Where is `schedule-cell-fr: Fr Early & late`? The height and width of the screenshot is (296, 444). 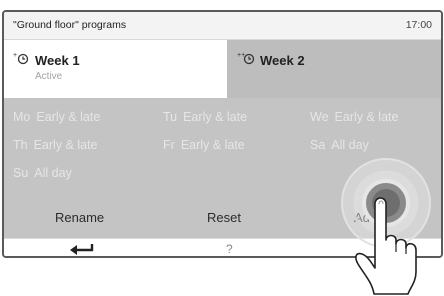
schedule-cell-fr: Fr Early & late is located at coordinates (204, 145).